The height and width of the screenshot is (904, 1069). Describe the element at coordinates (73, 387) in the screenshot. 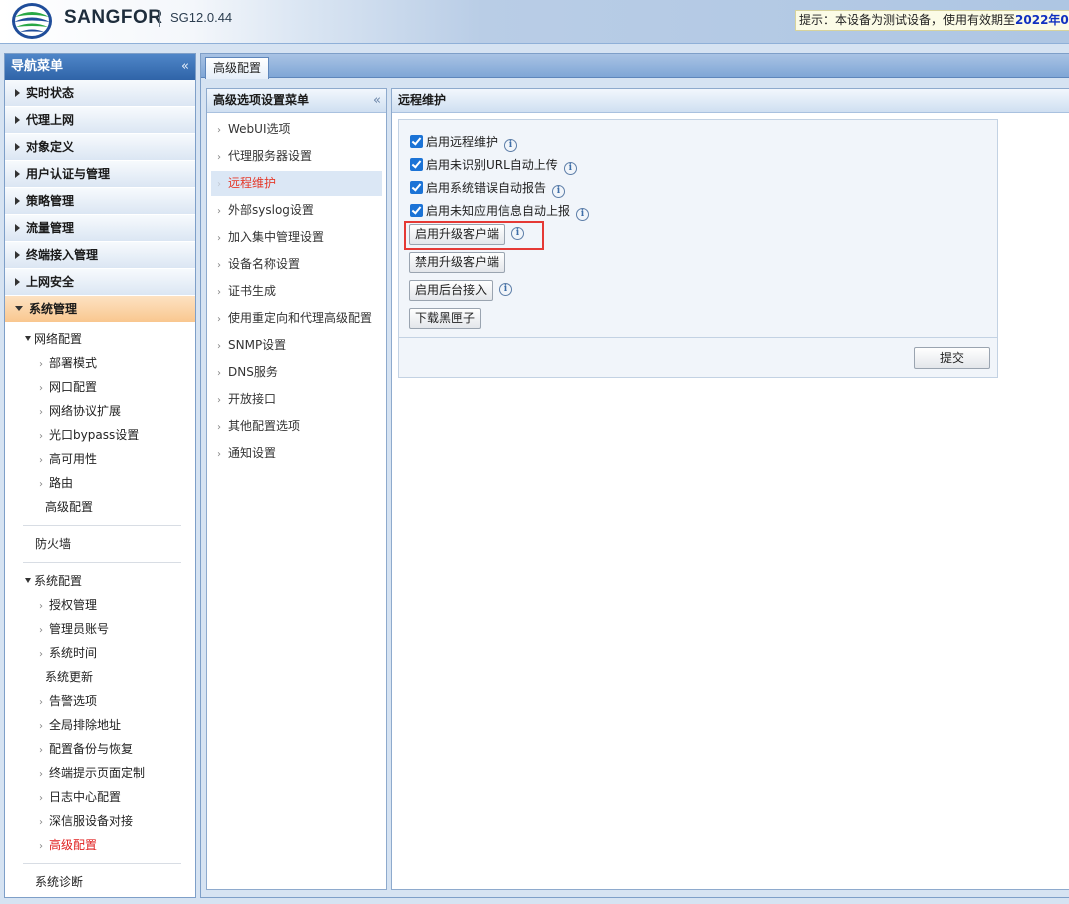

I see `tree-item-label: 网口配置` at that location.